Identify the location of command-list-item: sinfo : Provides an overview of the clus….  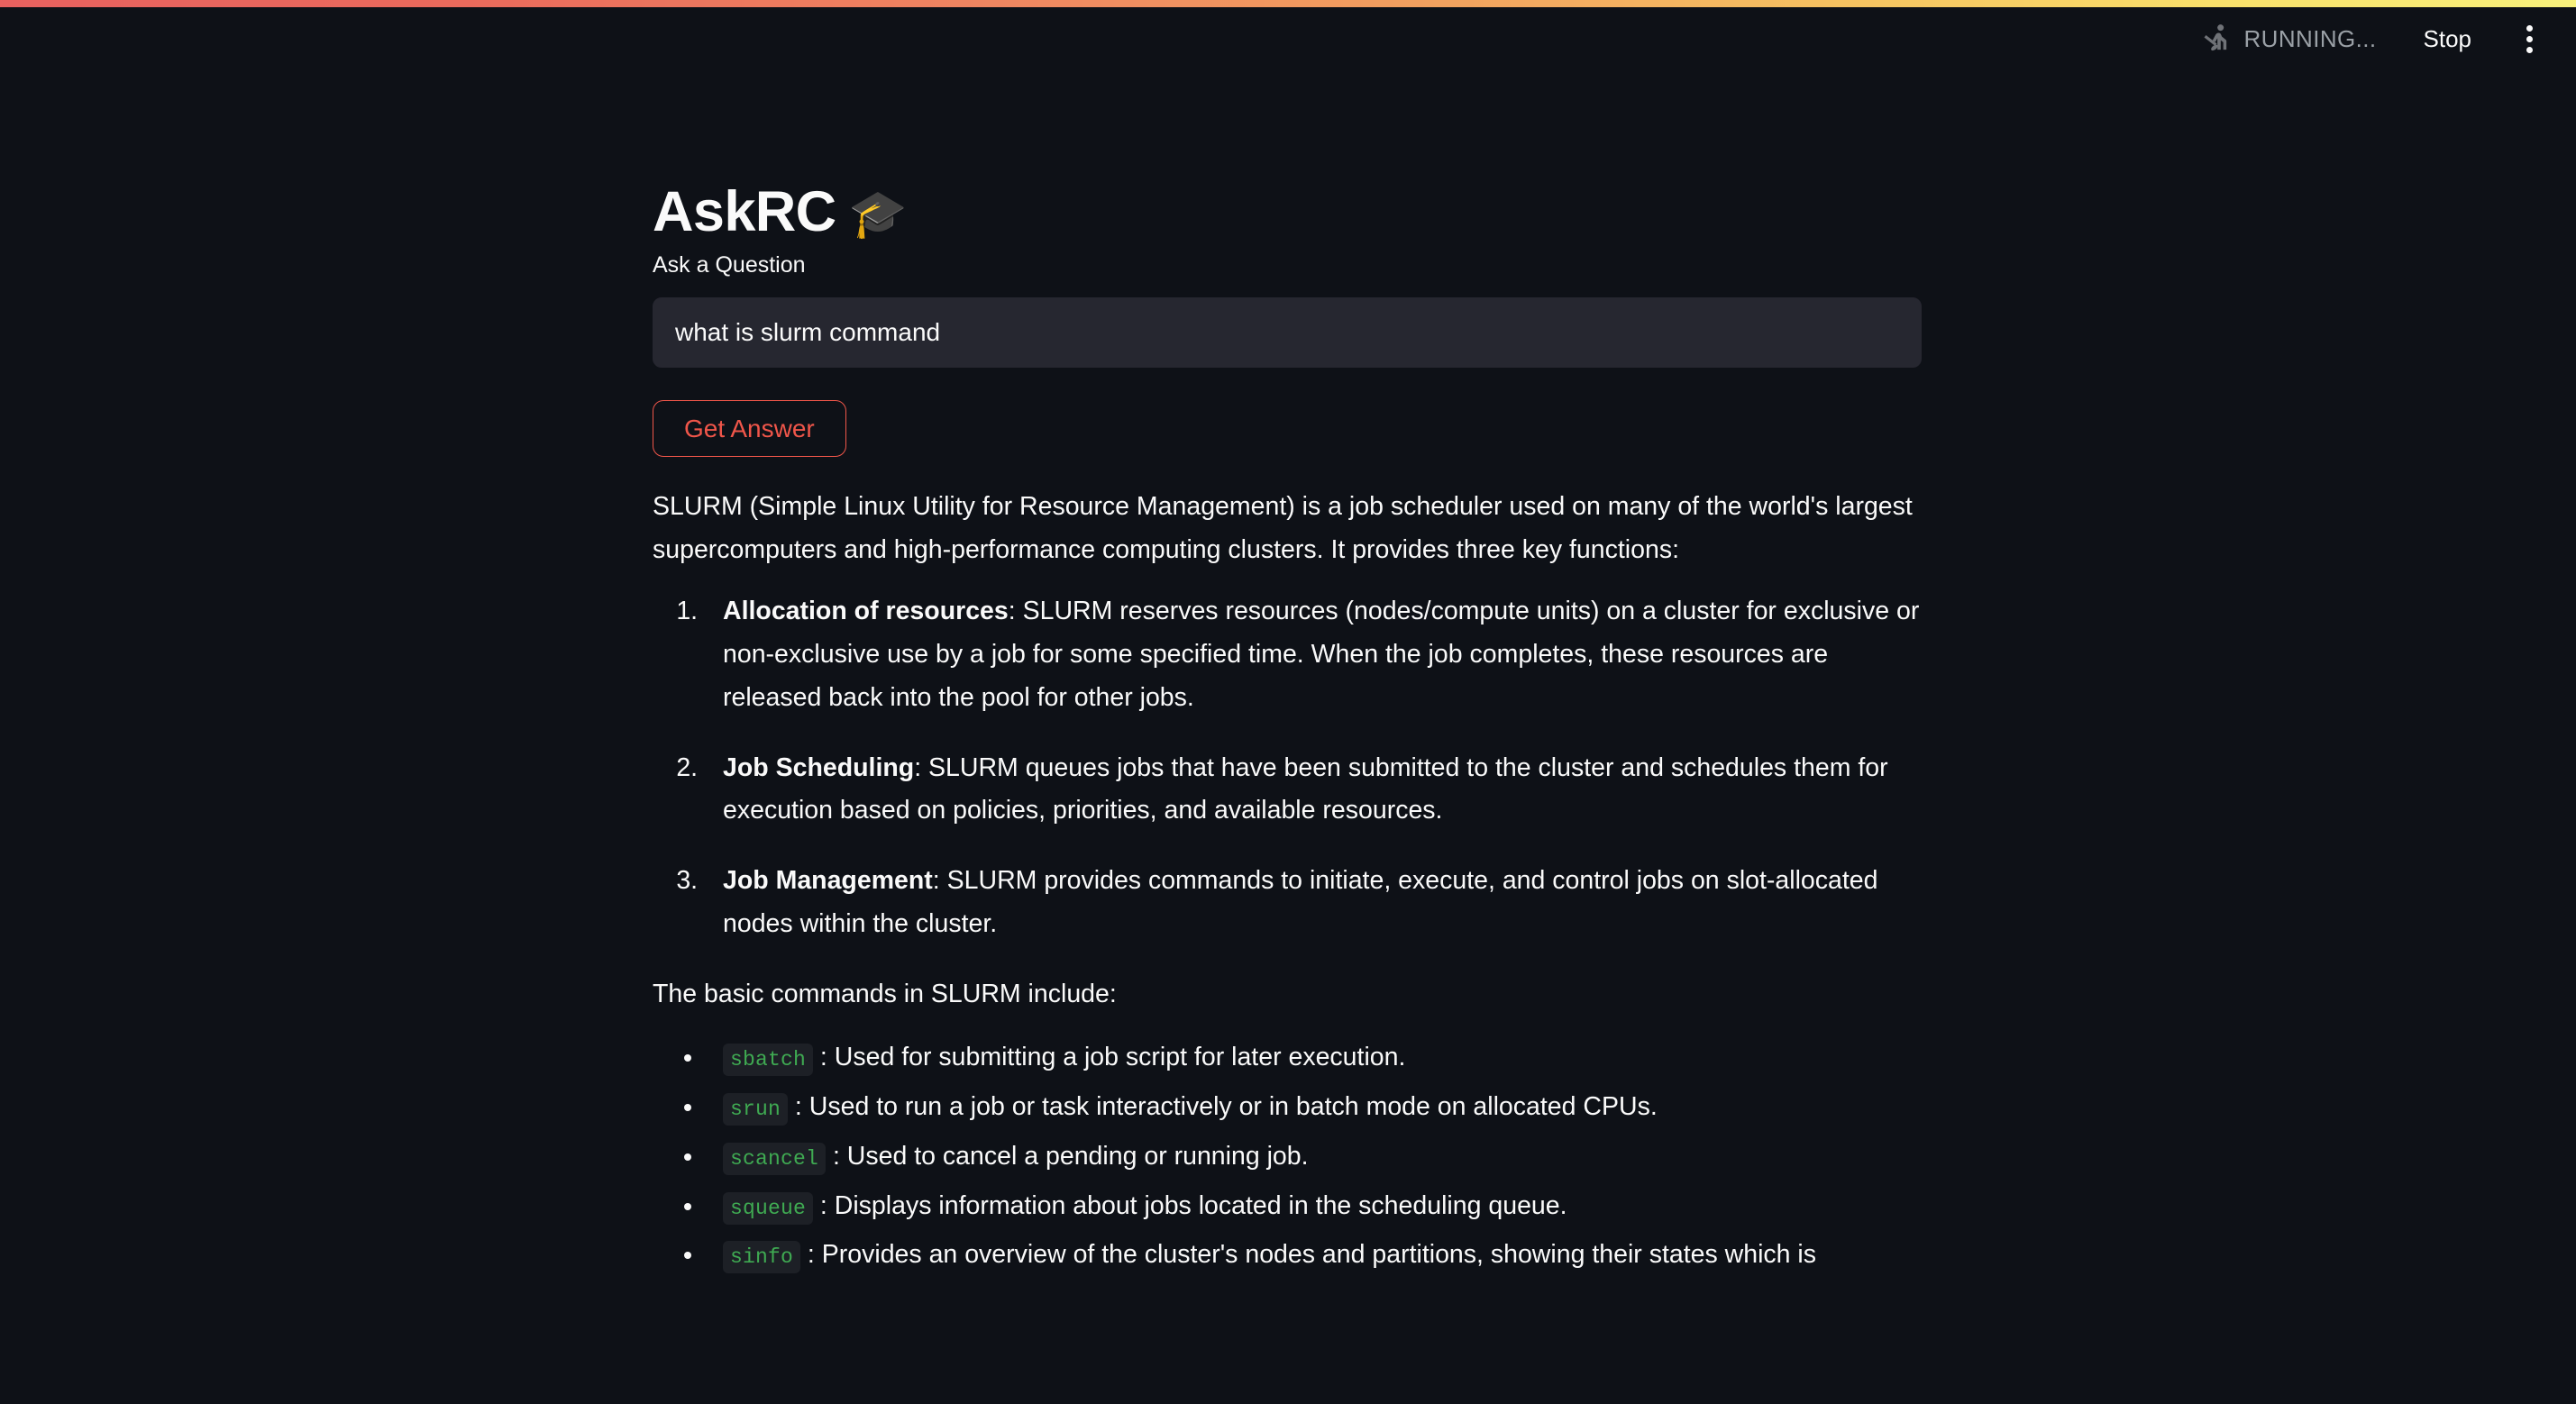
(1315, 1255).